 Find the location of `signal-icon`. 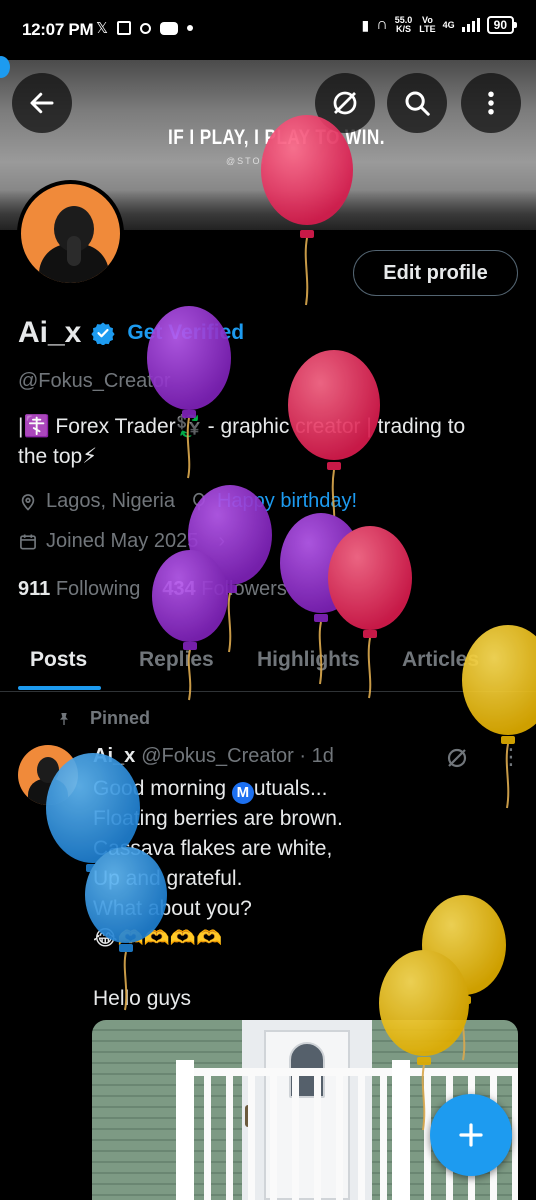

signal-icon is located at coordinates (470, 25).